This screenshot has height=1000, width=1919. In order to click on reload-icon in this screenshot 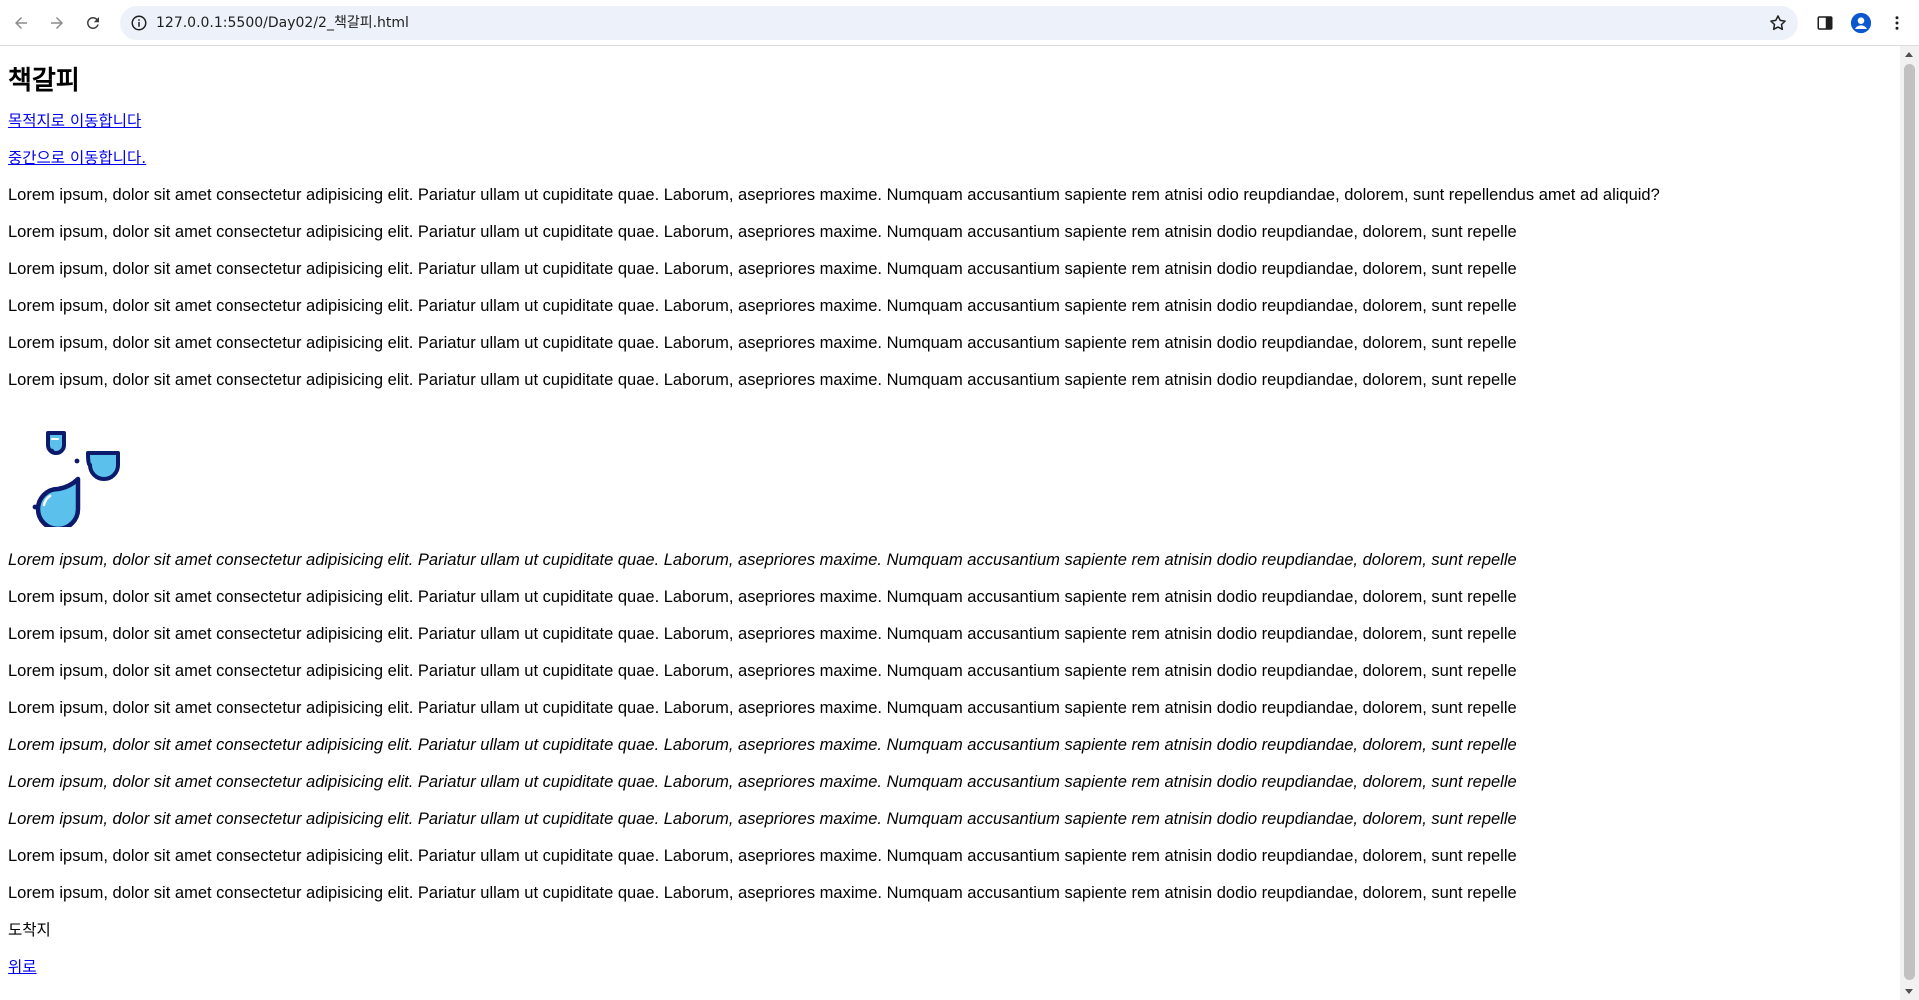, I will do `click(92, 22)`.